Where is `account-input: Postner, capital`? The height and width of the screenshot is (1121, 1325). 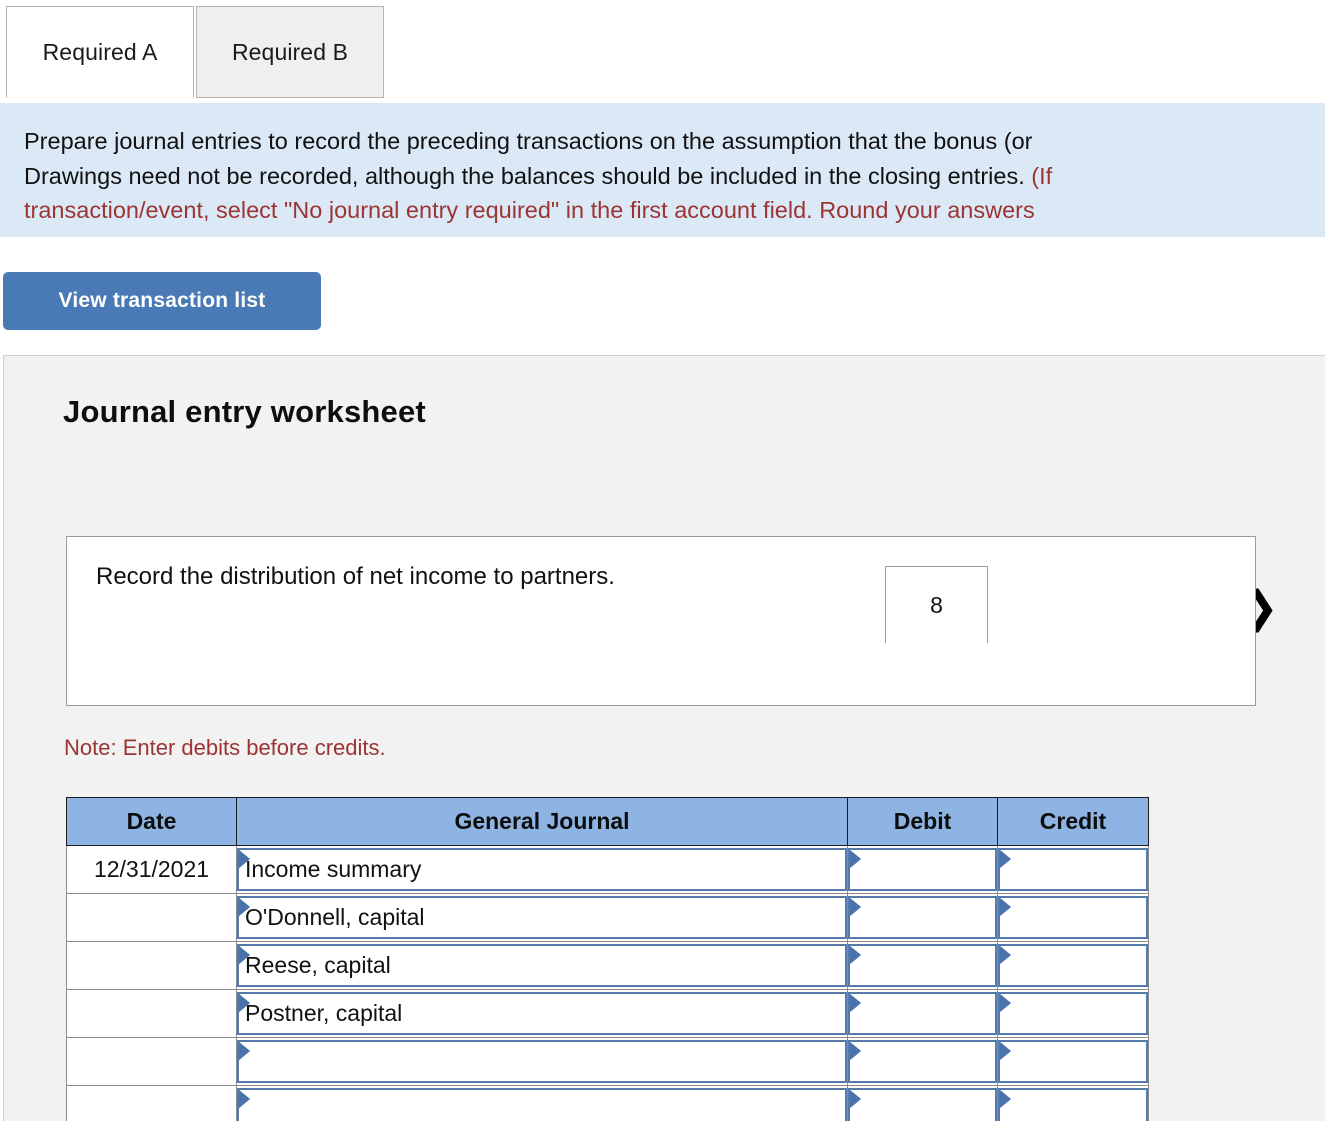
account-input: Postner, capital is located at coordinates (542, 1013).